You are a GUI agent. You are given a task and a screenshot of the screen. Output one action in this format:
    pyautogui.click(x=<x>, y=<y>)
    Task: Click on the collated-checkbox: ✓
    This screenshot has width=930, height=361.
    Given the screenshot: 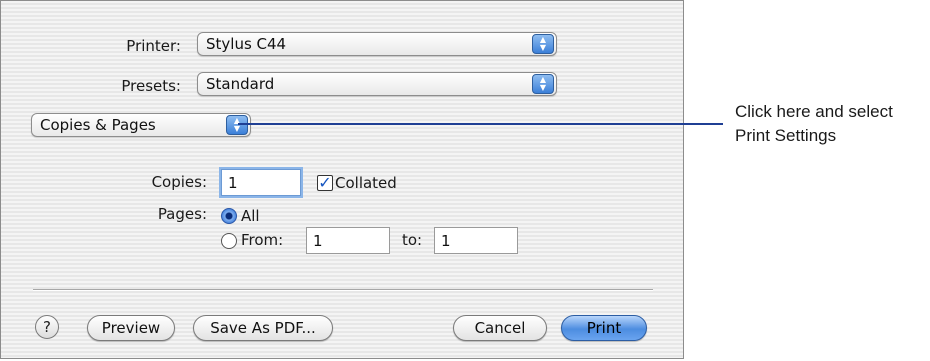 What is the action you would take?
    pyautogui.click(x=325, y=183)
    